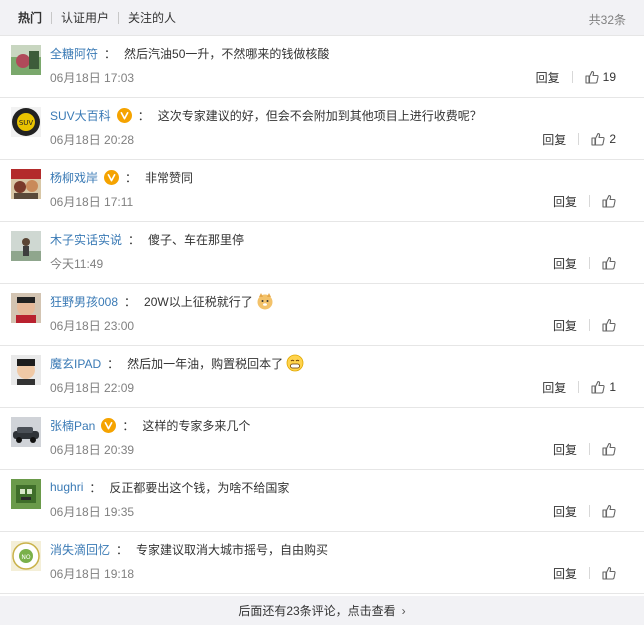 Image resolution: width=644 pixels, height=625 pixels. What do you see at coordinates (26, 556) in the screenshot?
I see `user-avatar: NO` at bounding box center [26, 556].